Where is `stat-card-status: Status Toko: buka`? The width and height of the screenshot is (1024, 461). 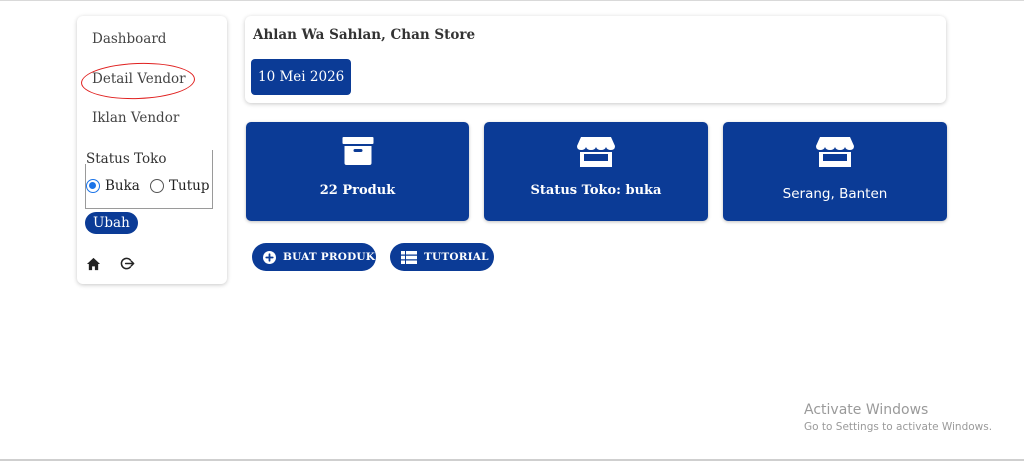 stat-card-status: Status Toko: buka is located at coordinates (596, 171).